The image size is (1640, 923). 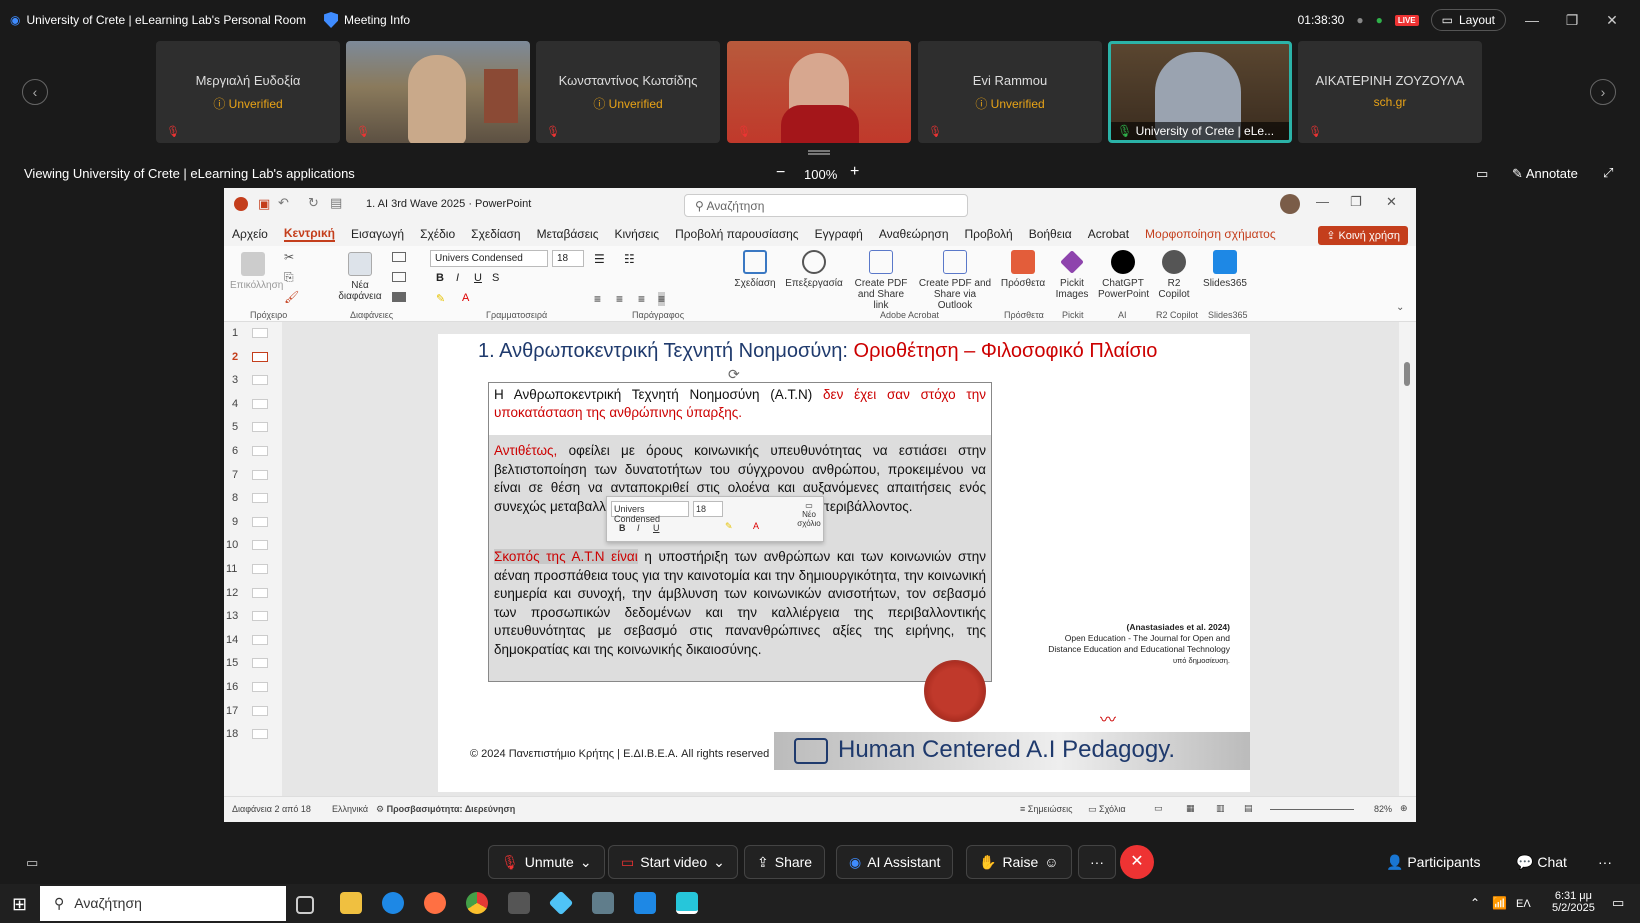 What do you see at coordinates (568, 234) in the screenshot?
I see `tab-transitions: Μεταβάσεις` at bounding box center [568, 234].